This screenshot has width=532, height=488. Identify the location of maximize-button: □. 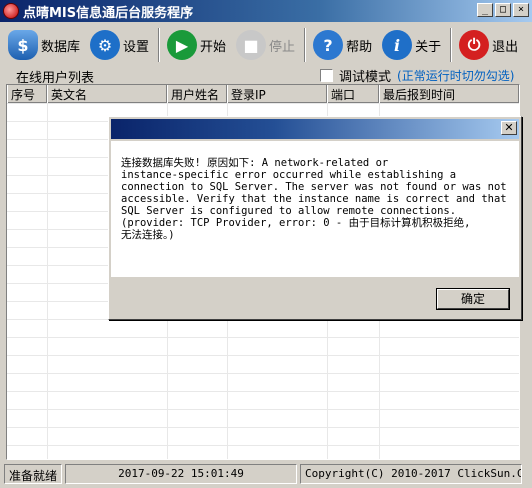
(503, 10).